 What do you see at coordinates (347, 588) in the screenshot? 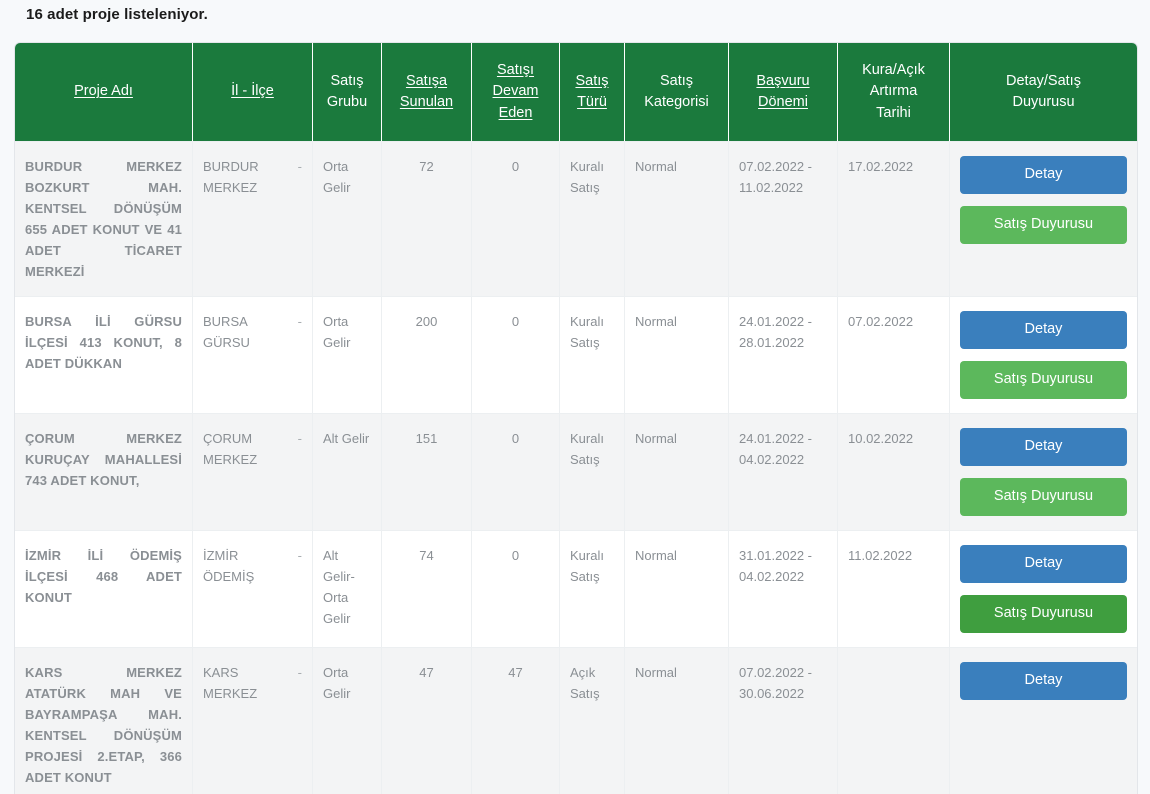
I see `cell-satis-grubu: Alt Gelir-Orta Gelir` at bounding box center [347, 588].